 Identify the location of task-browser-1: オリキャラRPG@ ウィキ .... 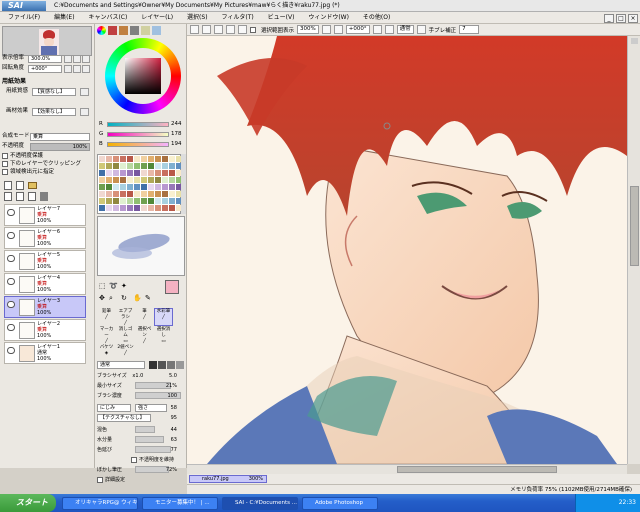
(100, 503).